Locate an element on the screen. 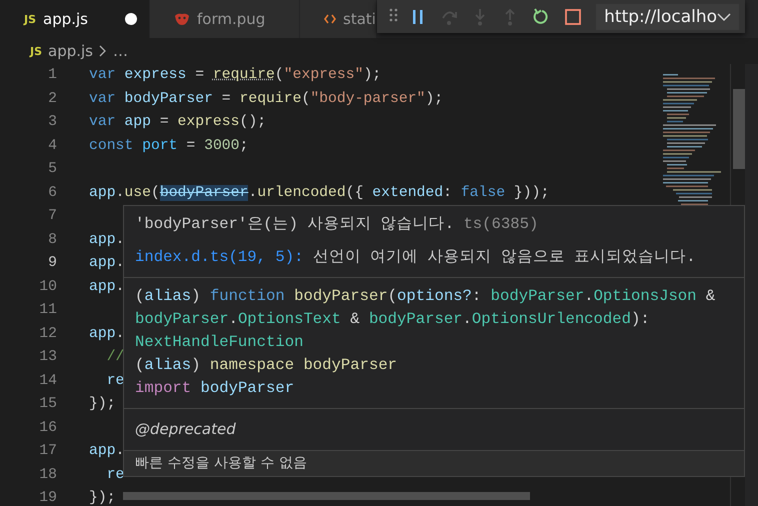 The height and width of the screenshot is (506, 758). line-number: 8 is located at coordinates (52, 240).